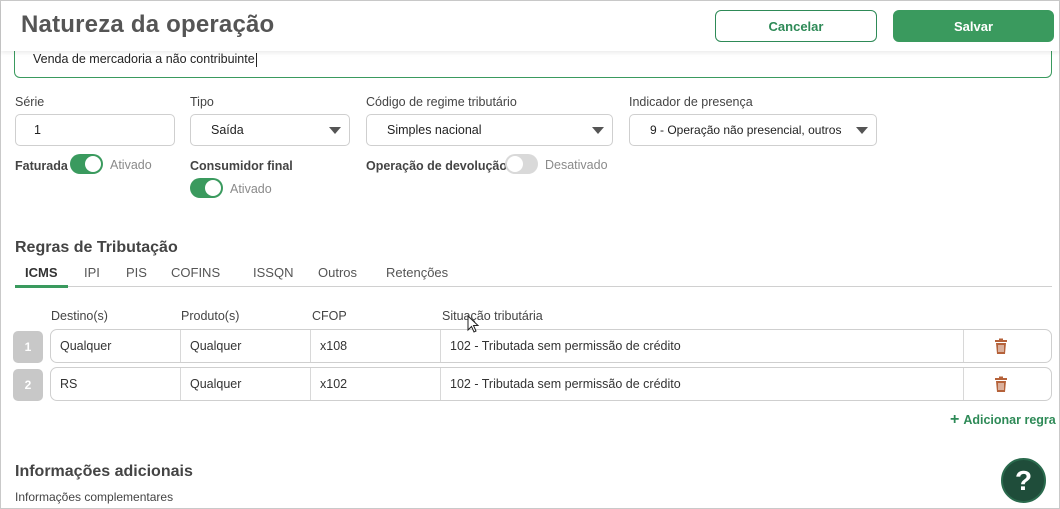 This screenshot has width=1060, height=509. I want to click on serie-label: Série, so click(30, 102).